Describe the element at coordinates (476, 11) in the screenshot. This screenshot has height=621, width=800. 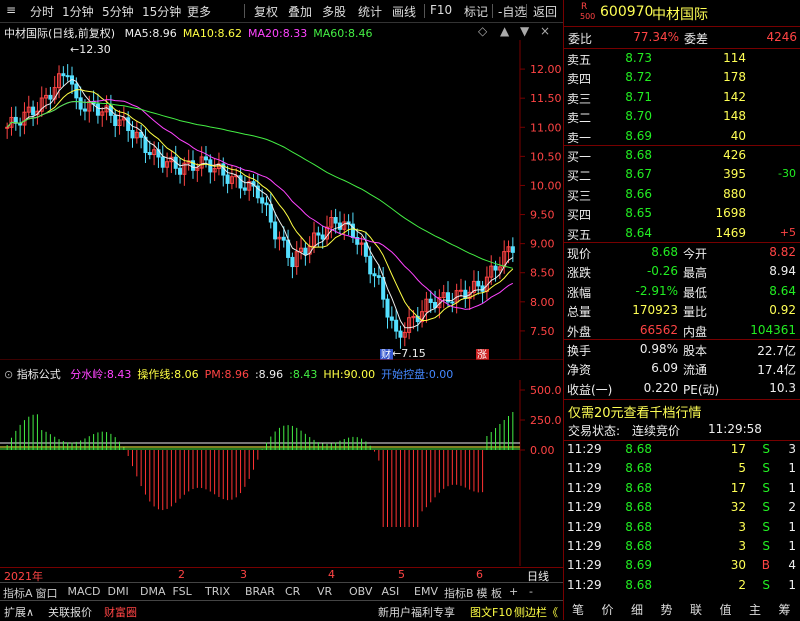
I see `toolbar-item-11: 标记` at that location.